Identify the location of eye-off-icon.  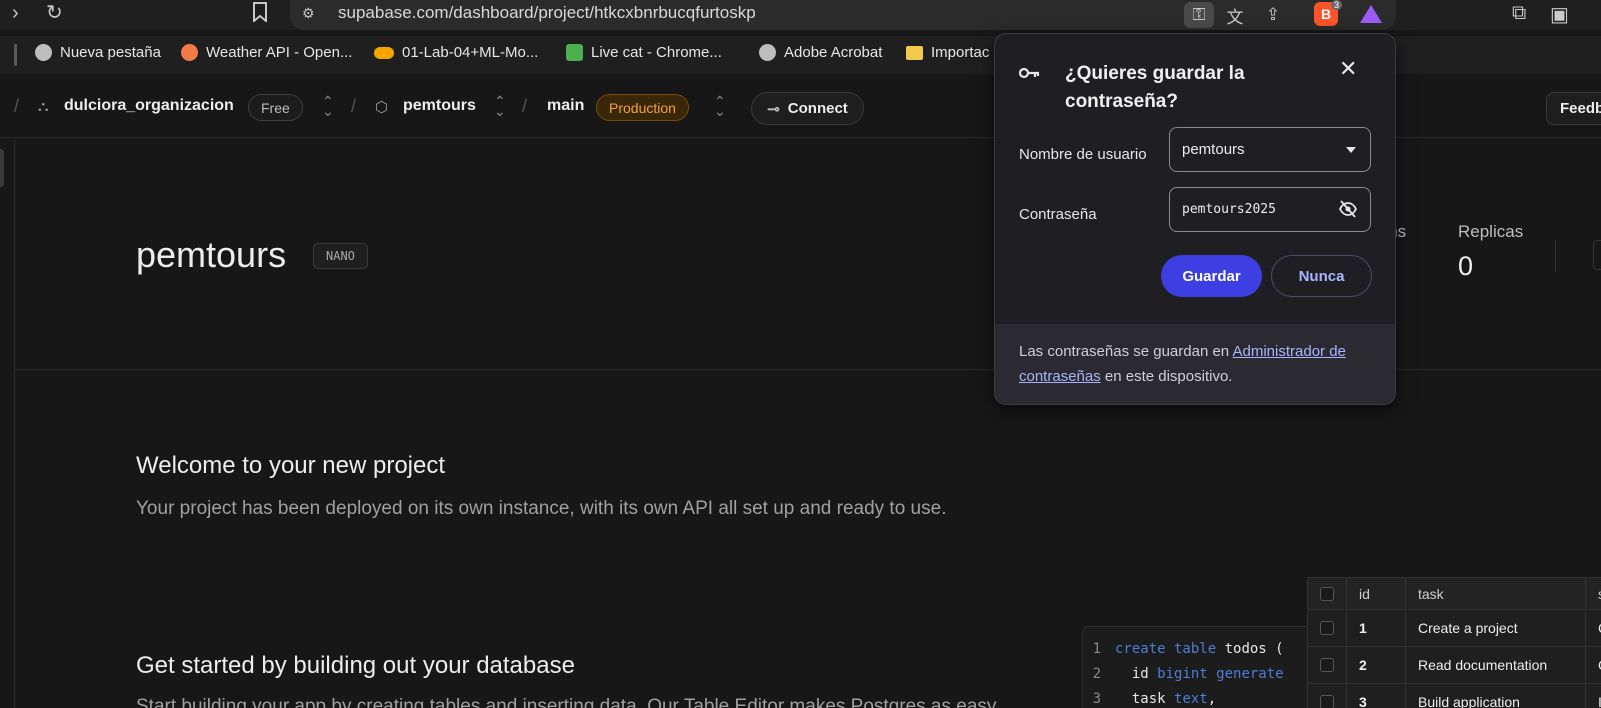
(1348, 211).